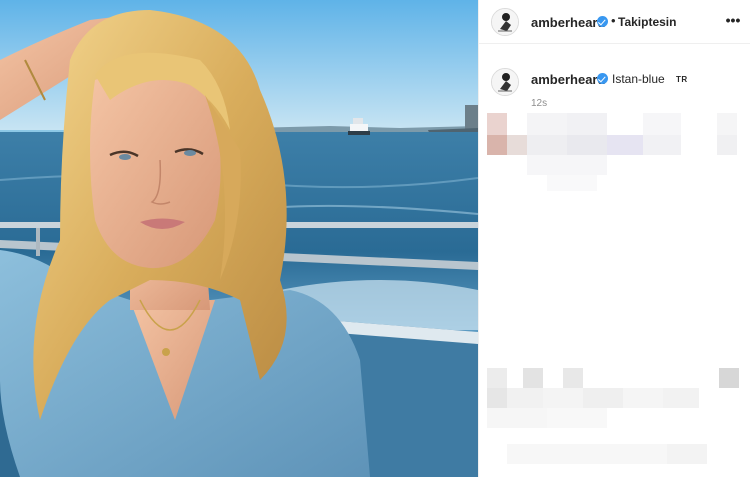 The width and height of the screenshot is (750, 477). Describe the element at coordinates (733, 20) in the screenshot. I see `more-options-icon: •••` at that location.